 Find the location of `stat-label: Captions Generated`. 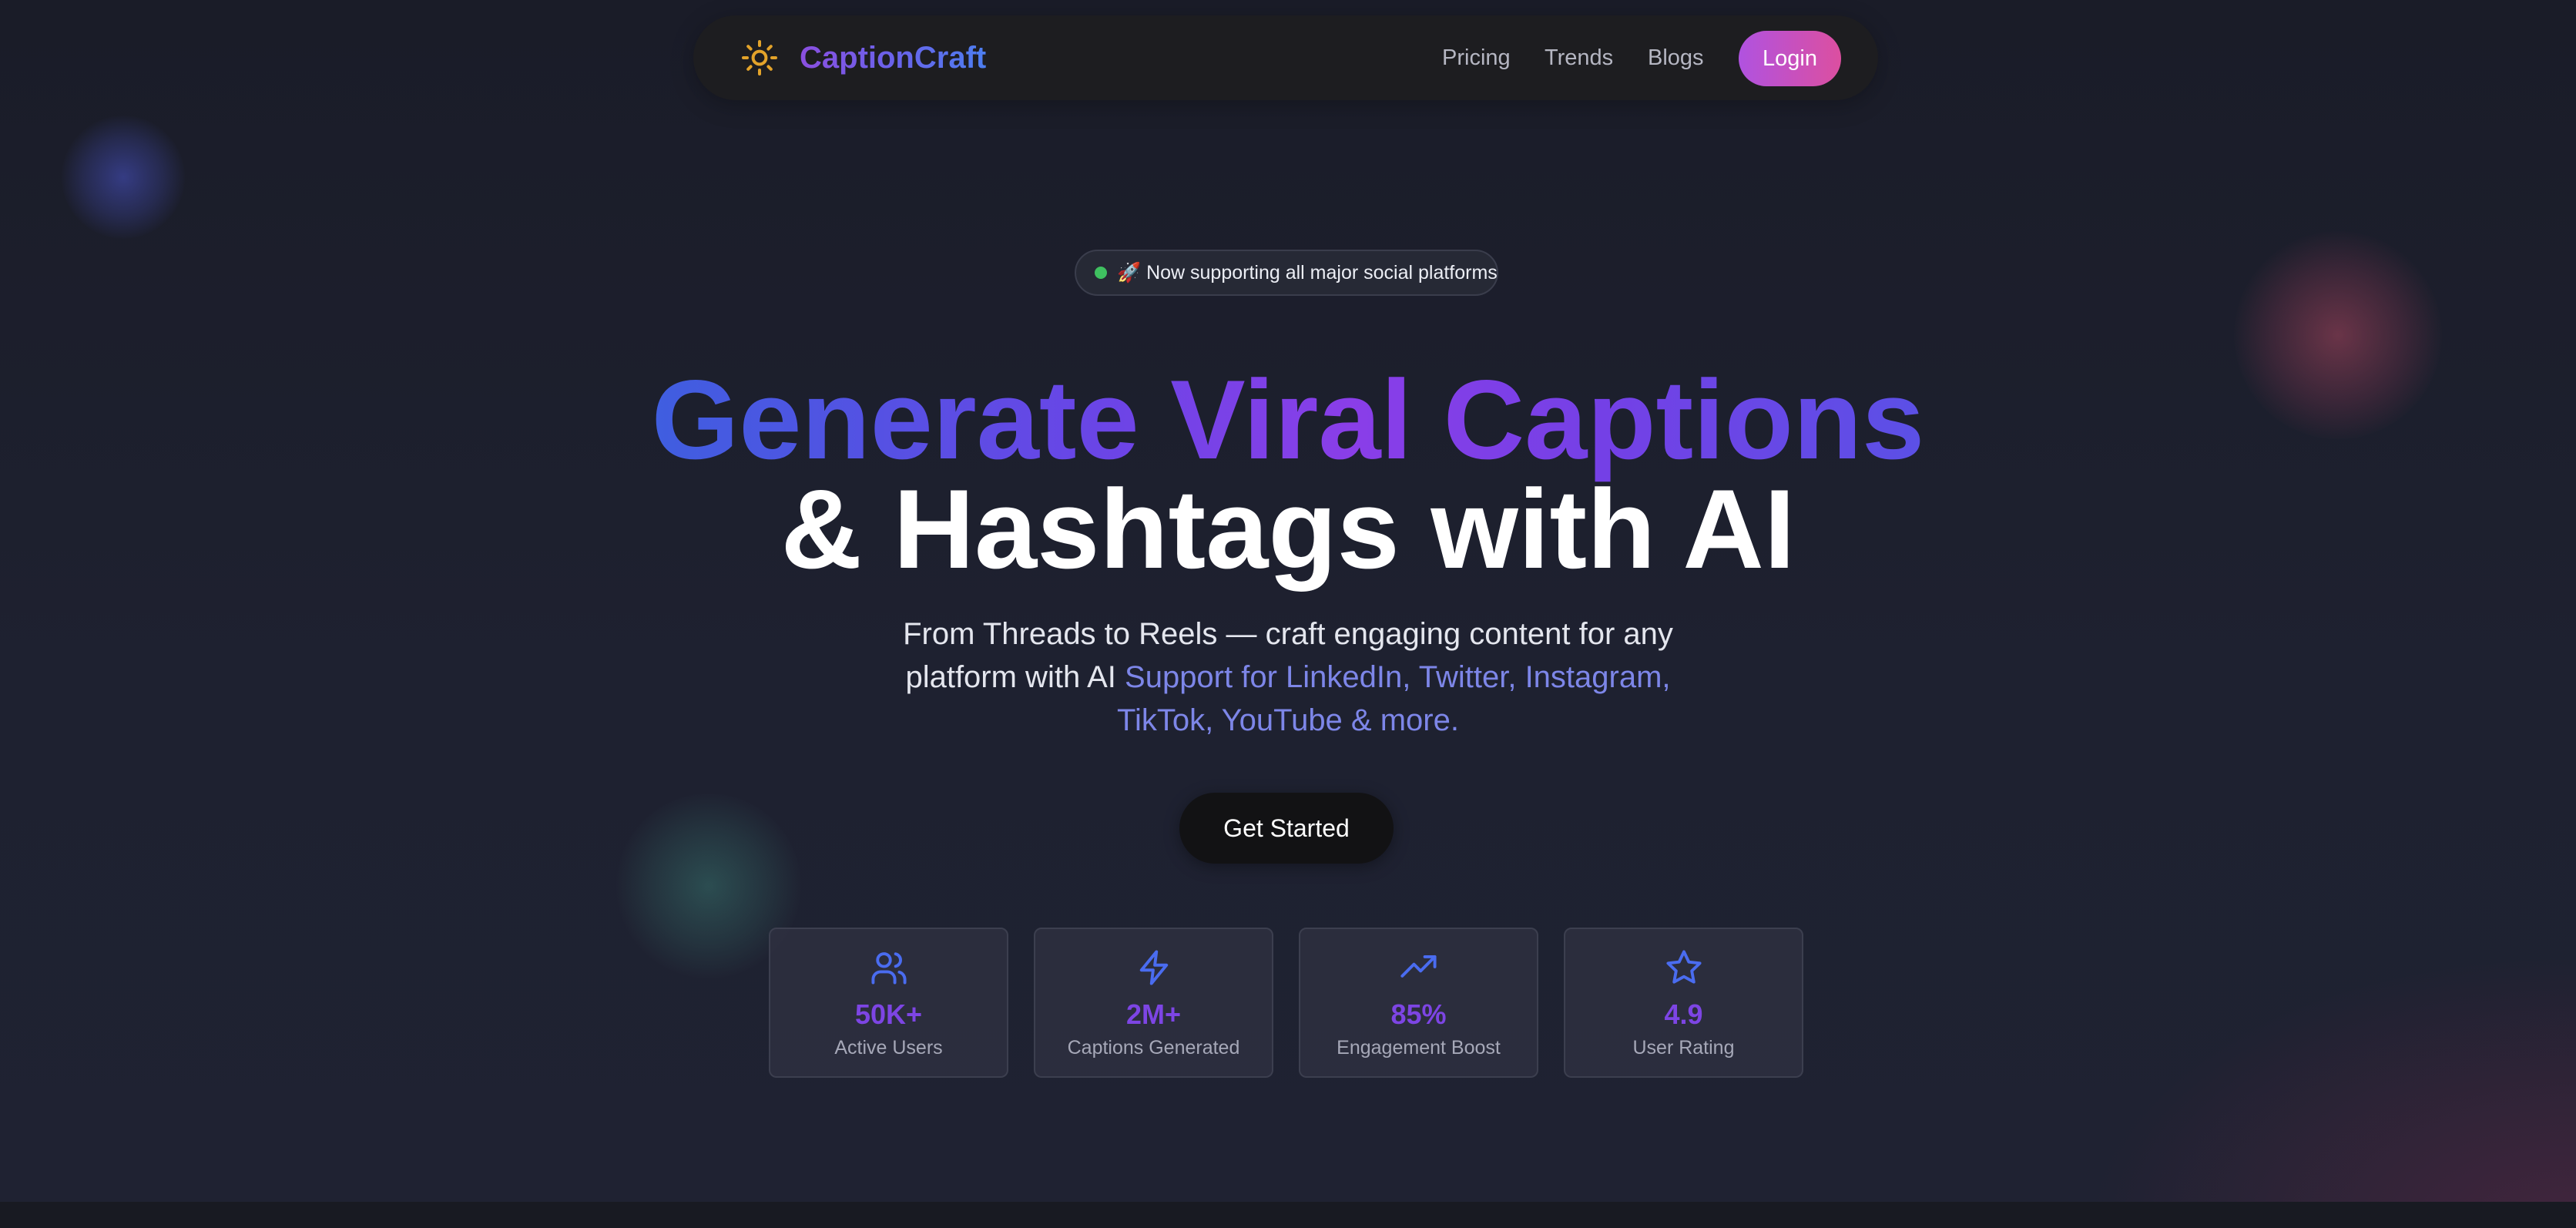

stat-label: Captions Generated is located at coordinates (1153, 1048).